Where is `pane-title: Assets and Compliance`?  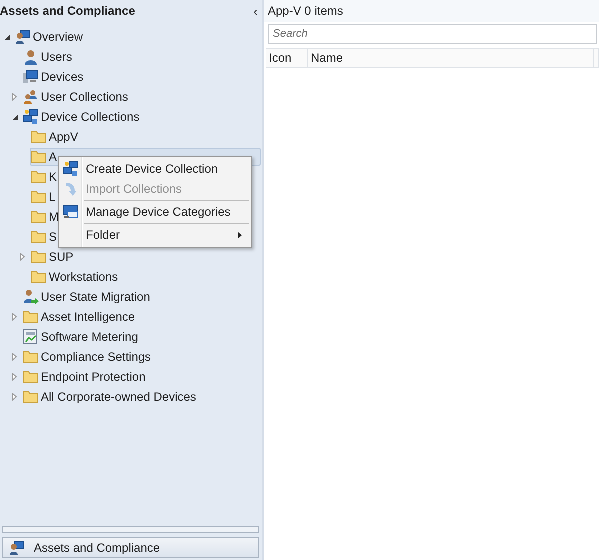
pane-title: Assets and Compliance is located at coordinates (68, 11).